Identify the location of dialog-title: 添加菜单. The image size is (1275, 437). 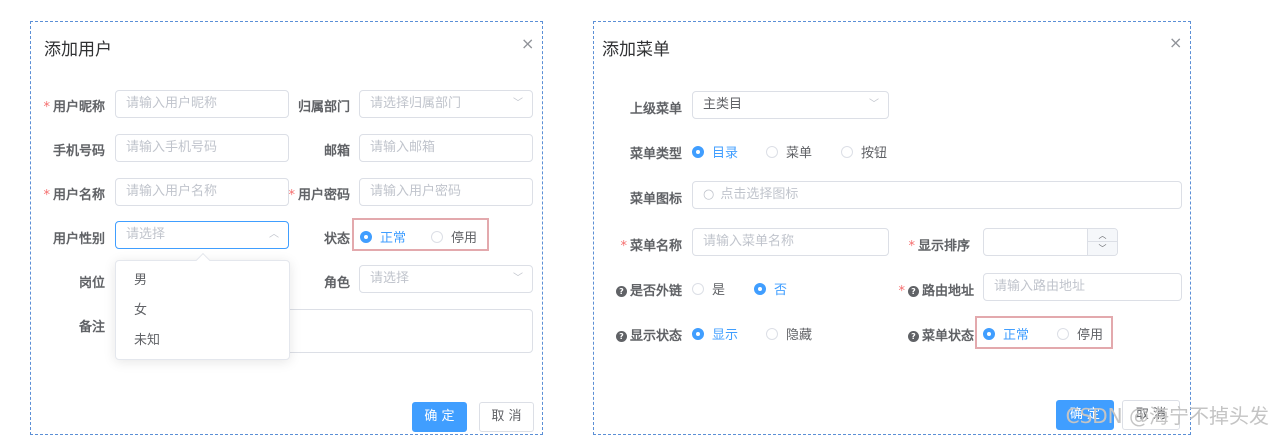
(636, 50).